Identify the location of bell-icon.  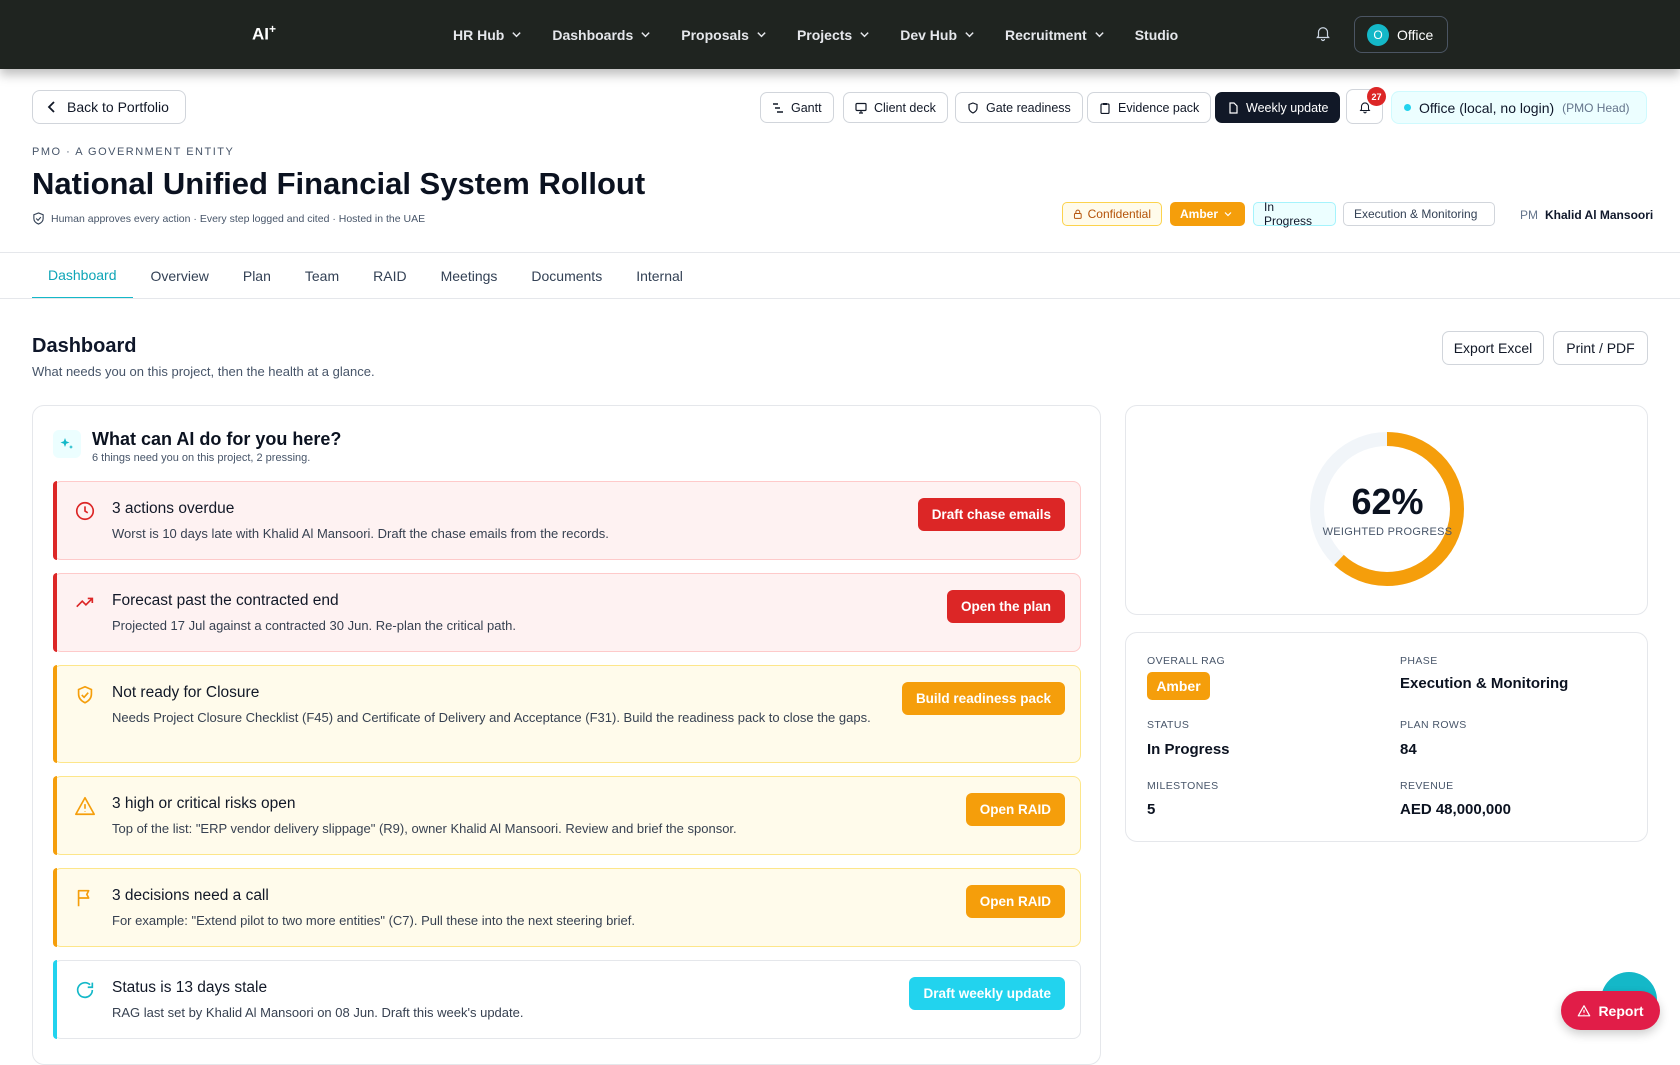
(1323, 33).